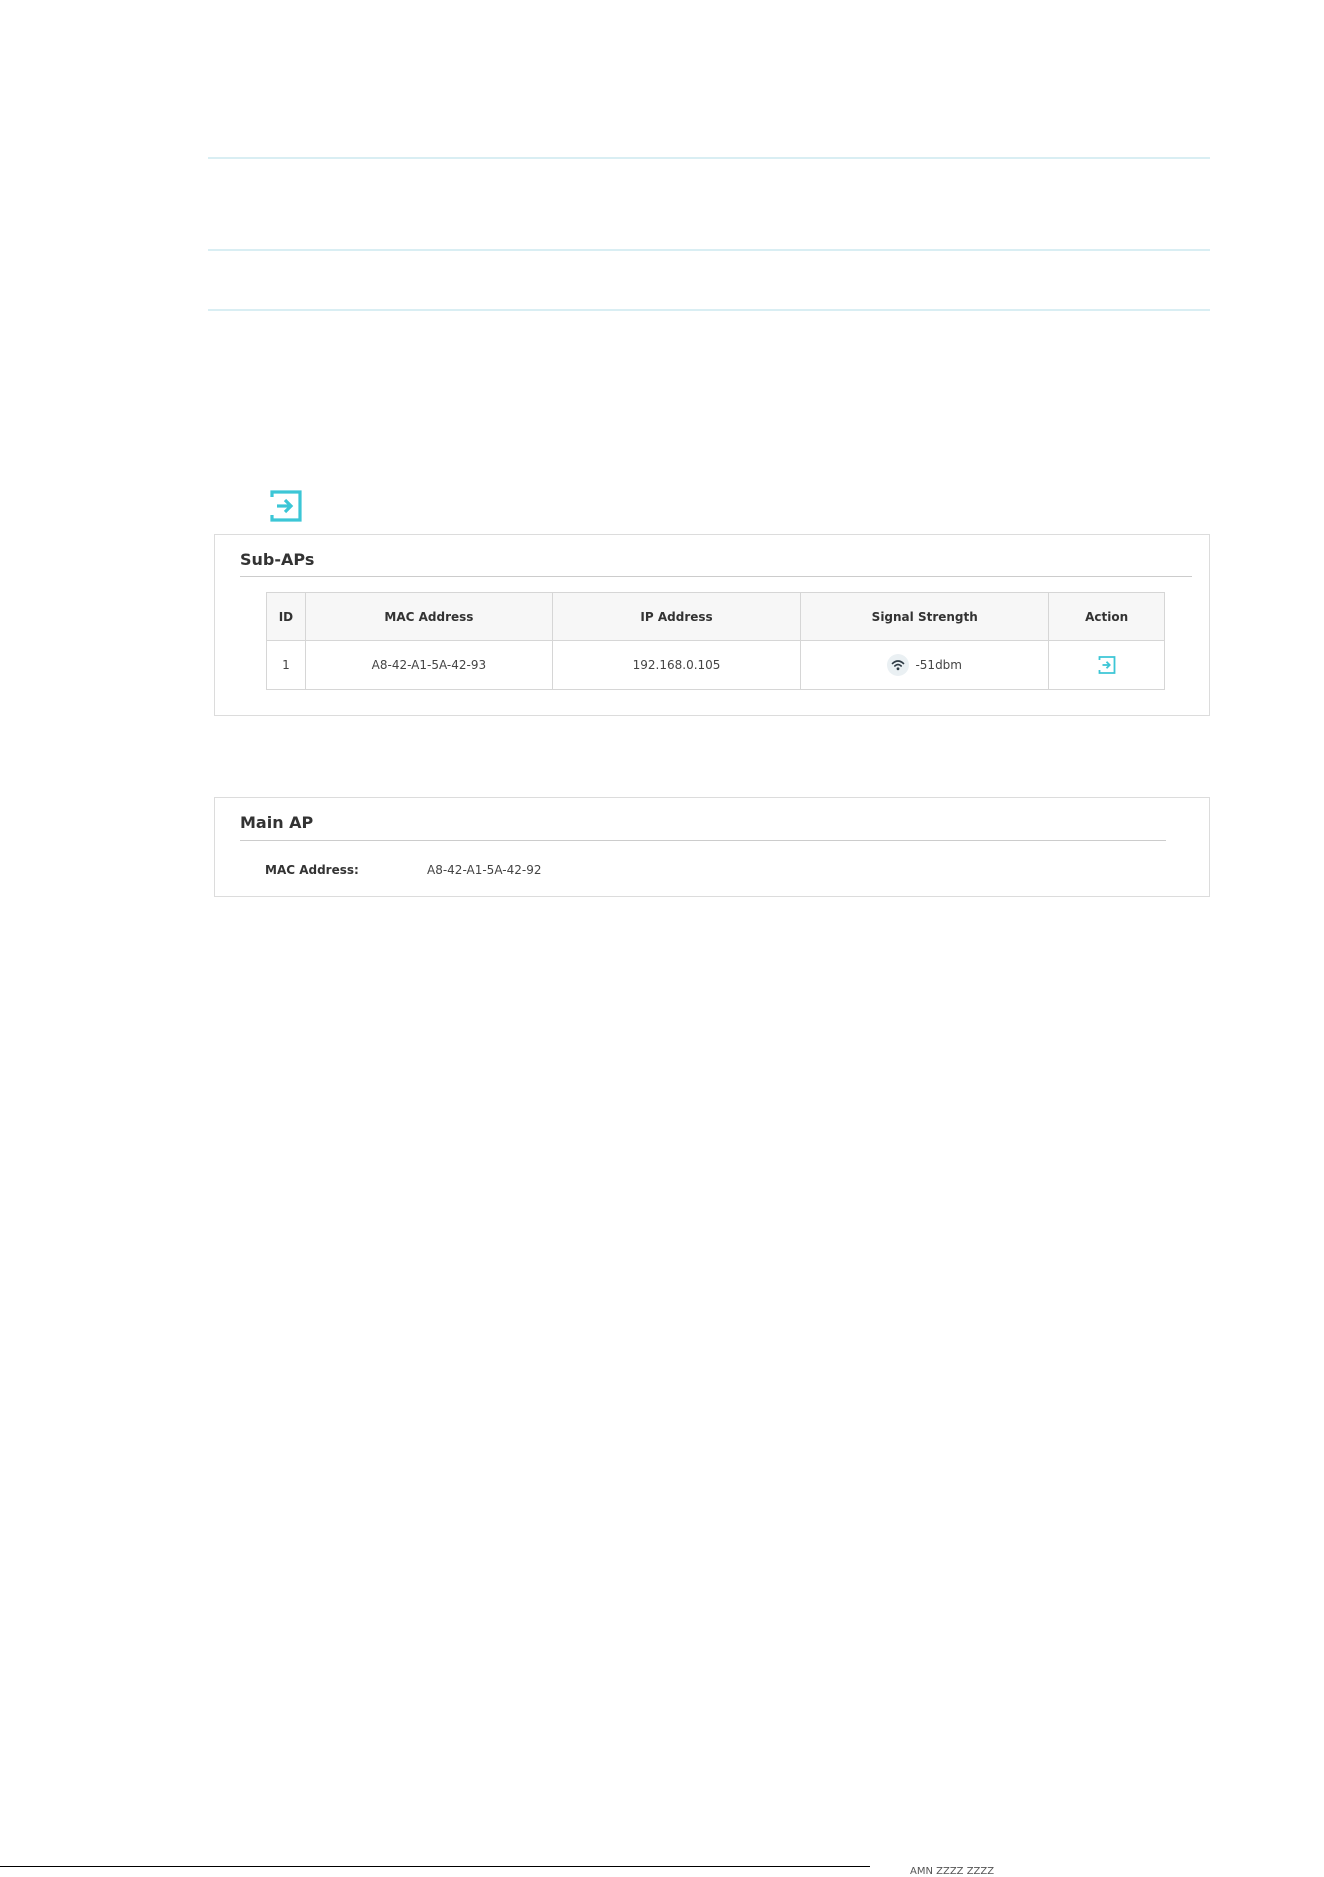 Image resolution: width=1324 pixels, height=1877 pixels. What do you see at coordinates (286, 616) in the screenshot?
I see `column-header-id: ID` at bounding box center [286, 616].